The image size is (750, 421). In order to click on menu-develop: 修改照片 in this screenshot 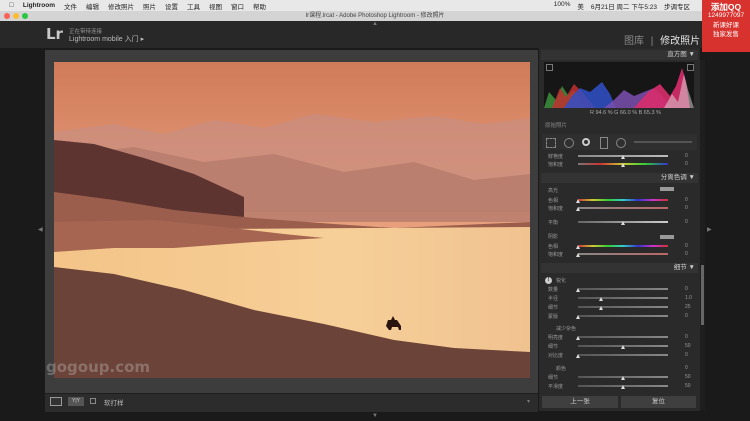, I will do `click(121, 6)`.